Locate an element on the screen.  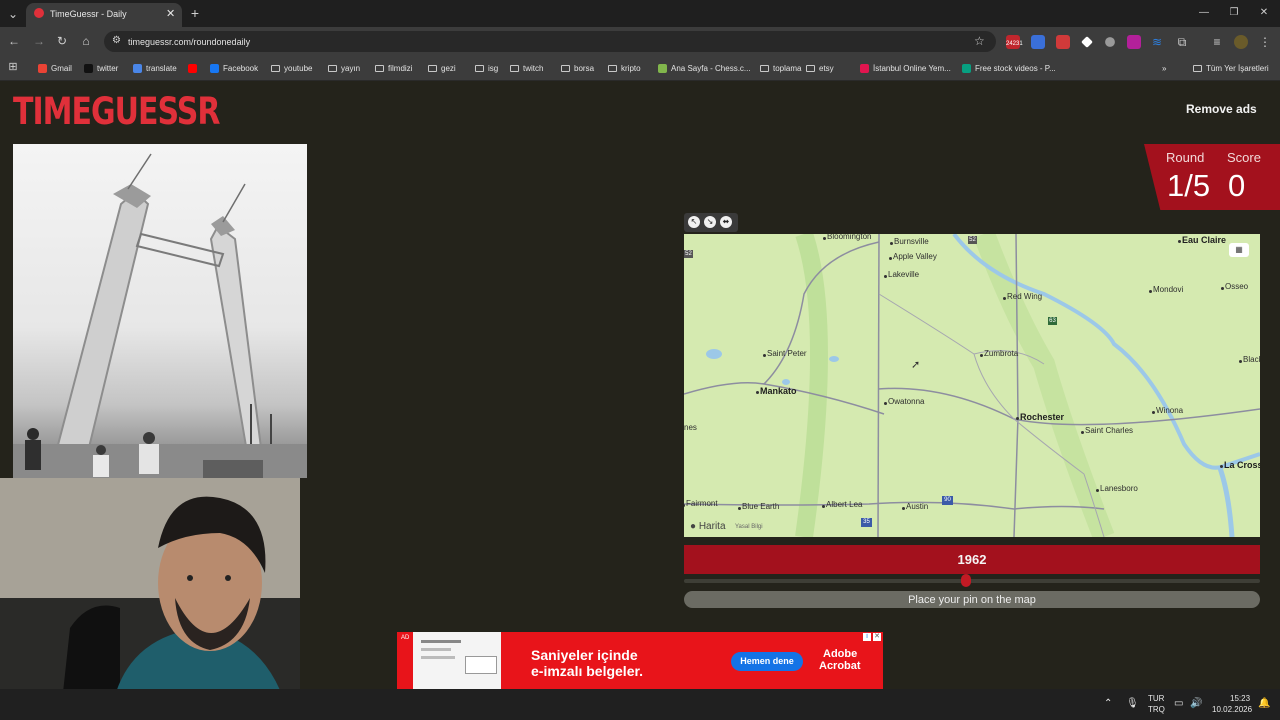
bookmark-item: isg is located at coordinates (486, 68).